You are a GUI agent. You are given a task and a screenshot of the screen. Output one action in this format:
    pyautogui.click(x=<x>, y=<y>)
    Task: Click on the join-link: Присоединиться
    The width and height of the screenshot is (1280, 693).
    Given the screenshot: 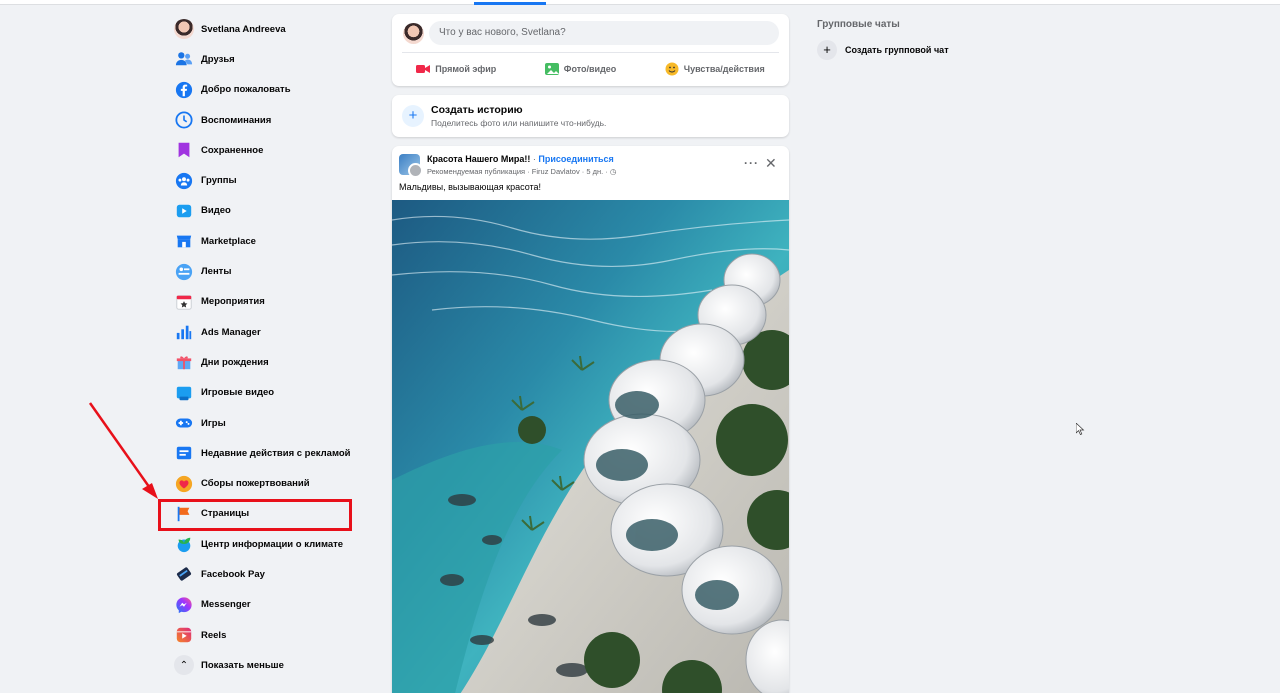 What is the action you would take?
    pyautogui.click(x=575, y=159)
    